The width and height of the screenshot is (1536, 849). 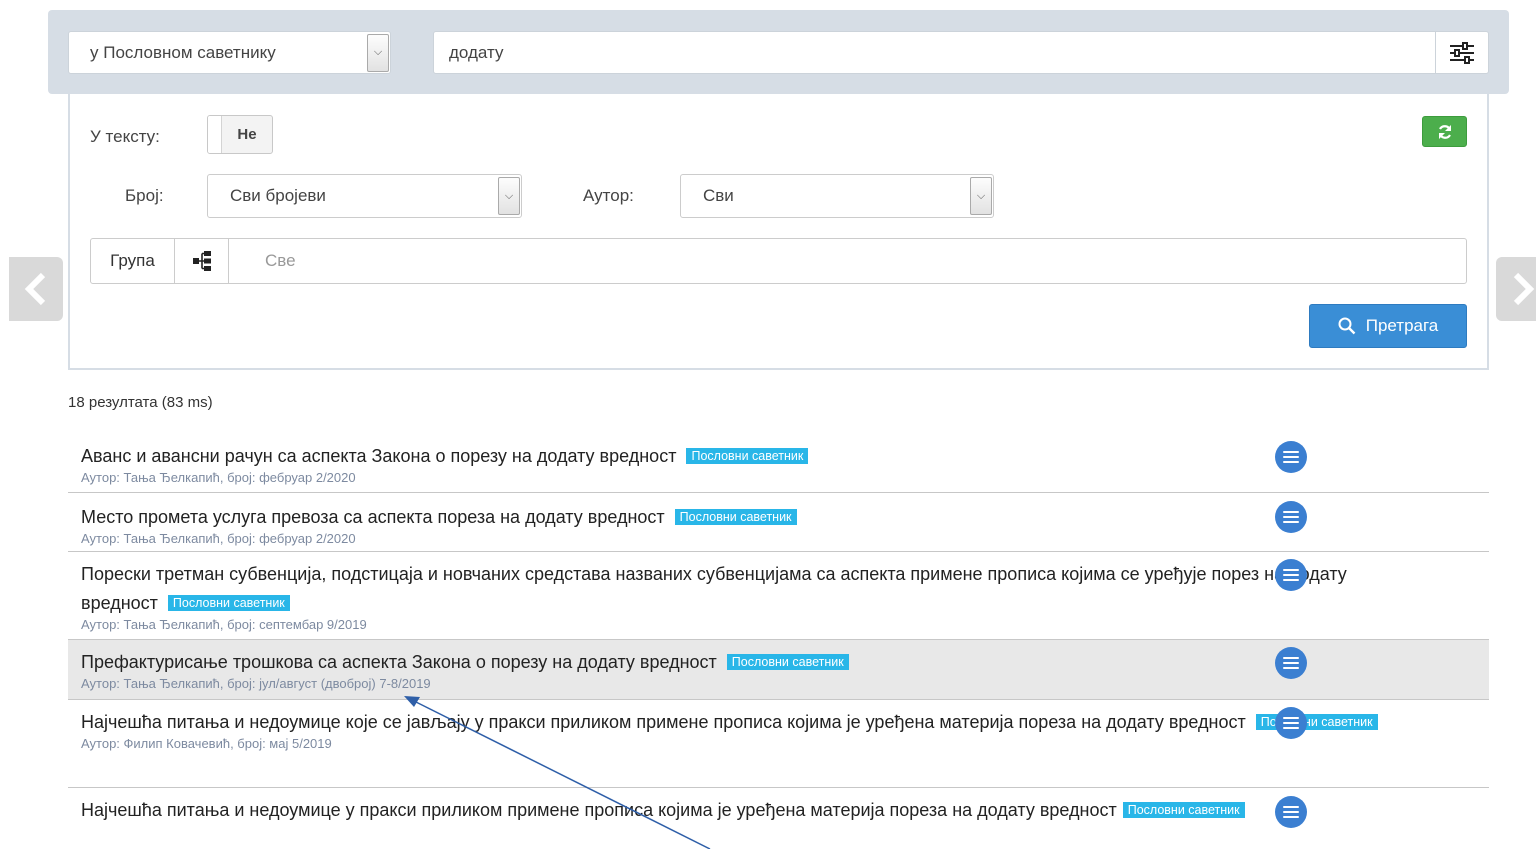 I want to click on in-text-toggle-value: Не, so click(x=247, y=134).